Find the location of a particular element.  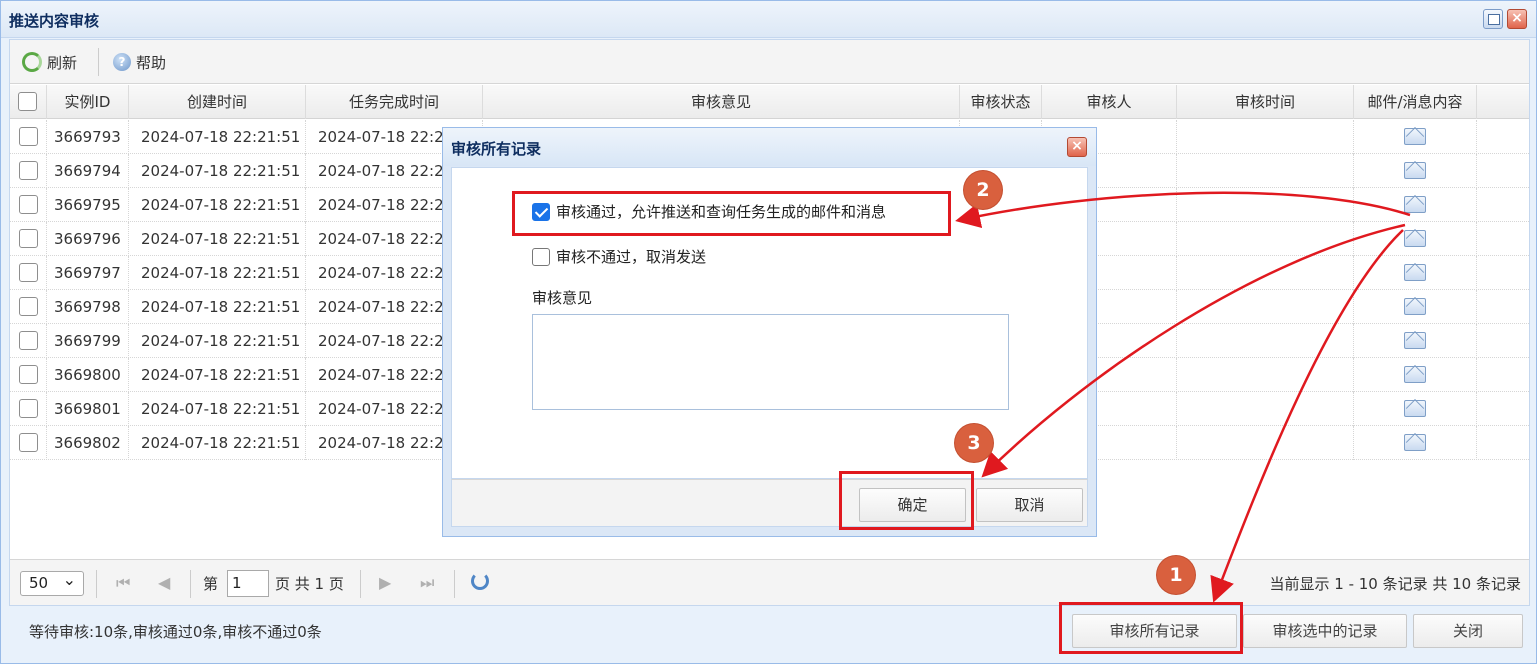

page-info: 当前显示 1 - 10 条记录 共 10 条记录 is located at coordinates (1395, 584).